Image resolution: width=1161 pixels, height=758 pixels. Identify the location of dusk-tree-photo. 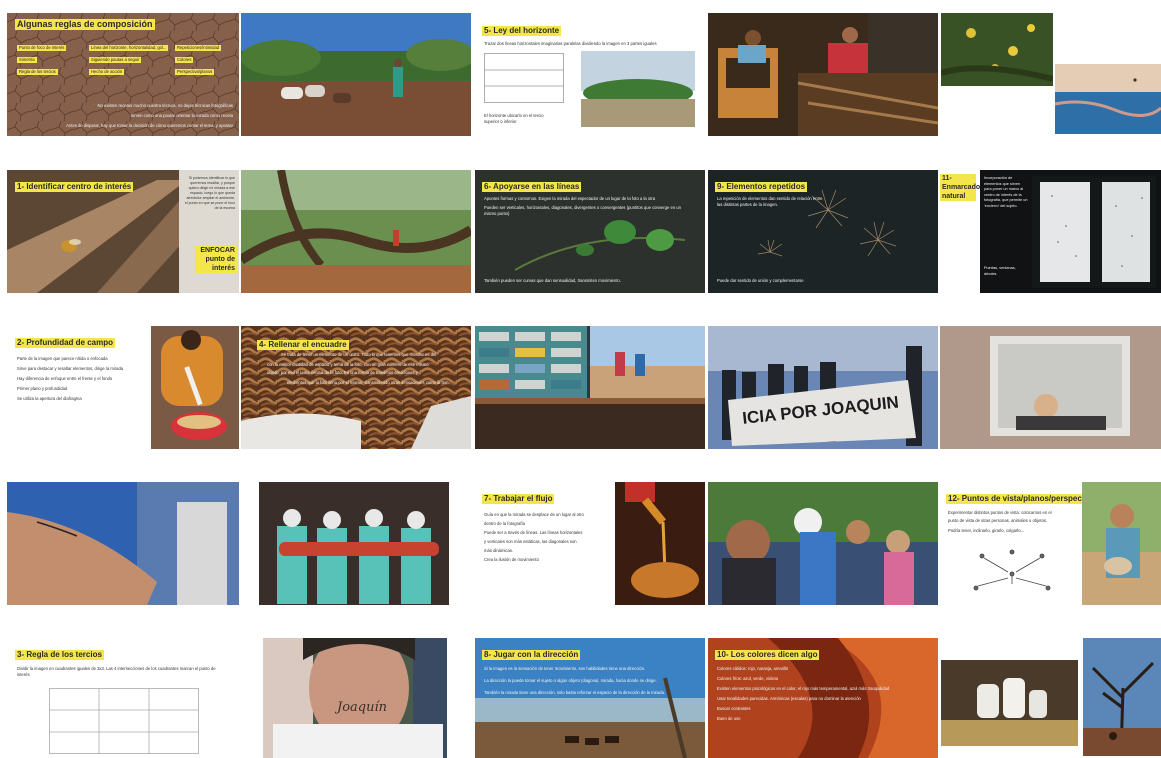
(1122, 697).